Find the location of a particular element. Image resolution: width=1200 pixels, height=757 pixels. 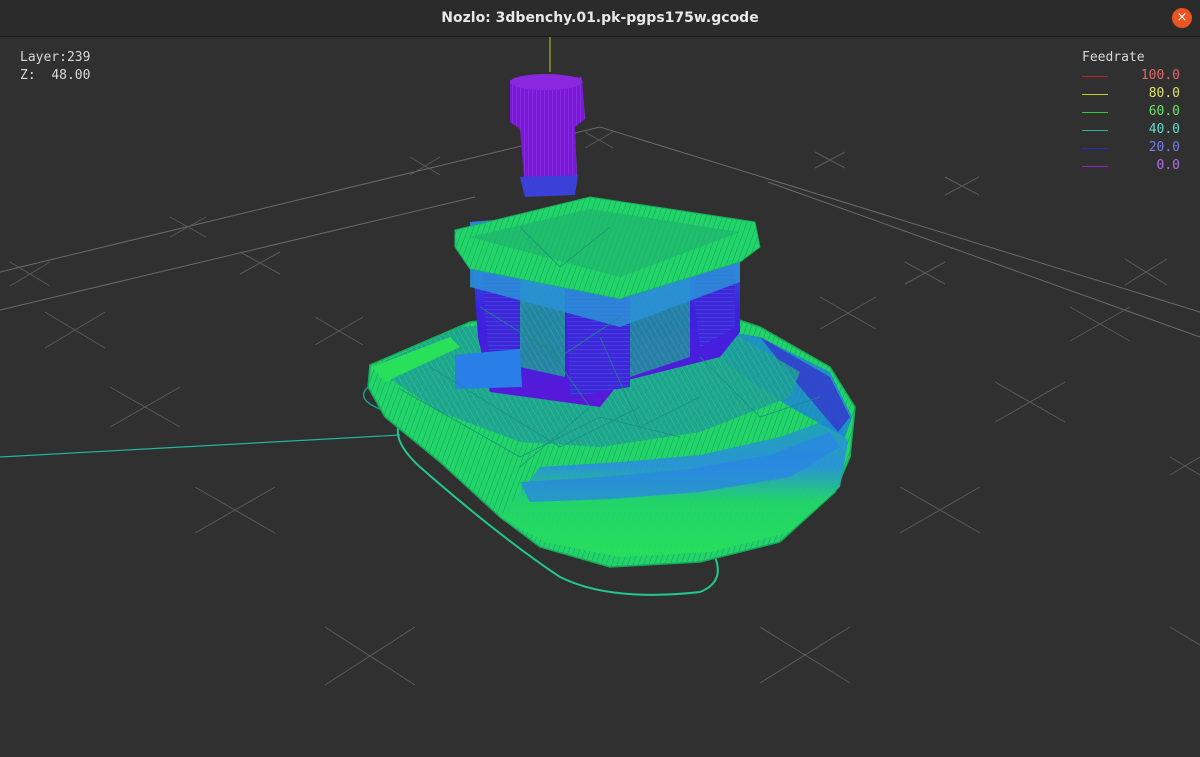

legend-value: 40.0 is located at coordinates (1164, 129).